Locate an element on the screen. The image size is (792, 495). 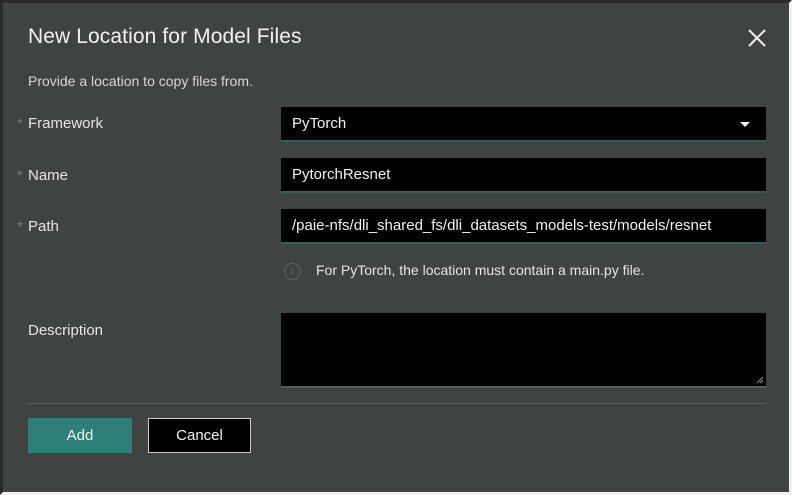
framework-select: PyTorch is located at coordinates (523, 124).